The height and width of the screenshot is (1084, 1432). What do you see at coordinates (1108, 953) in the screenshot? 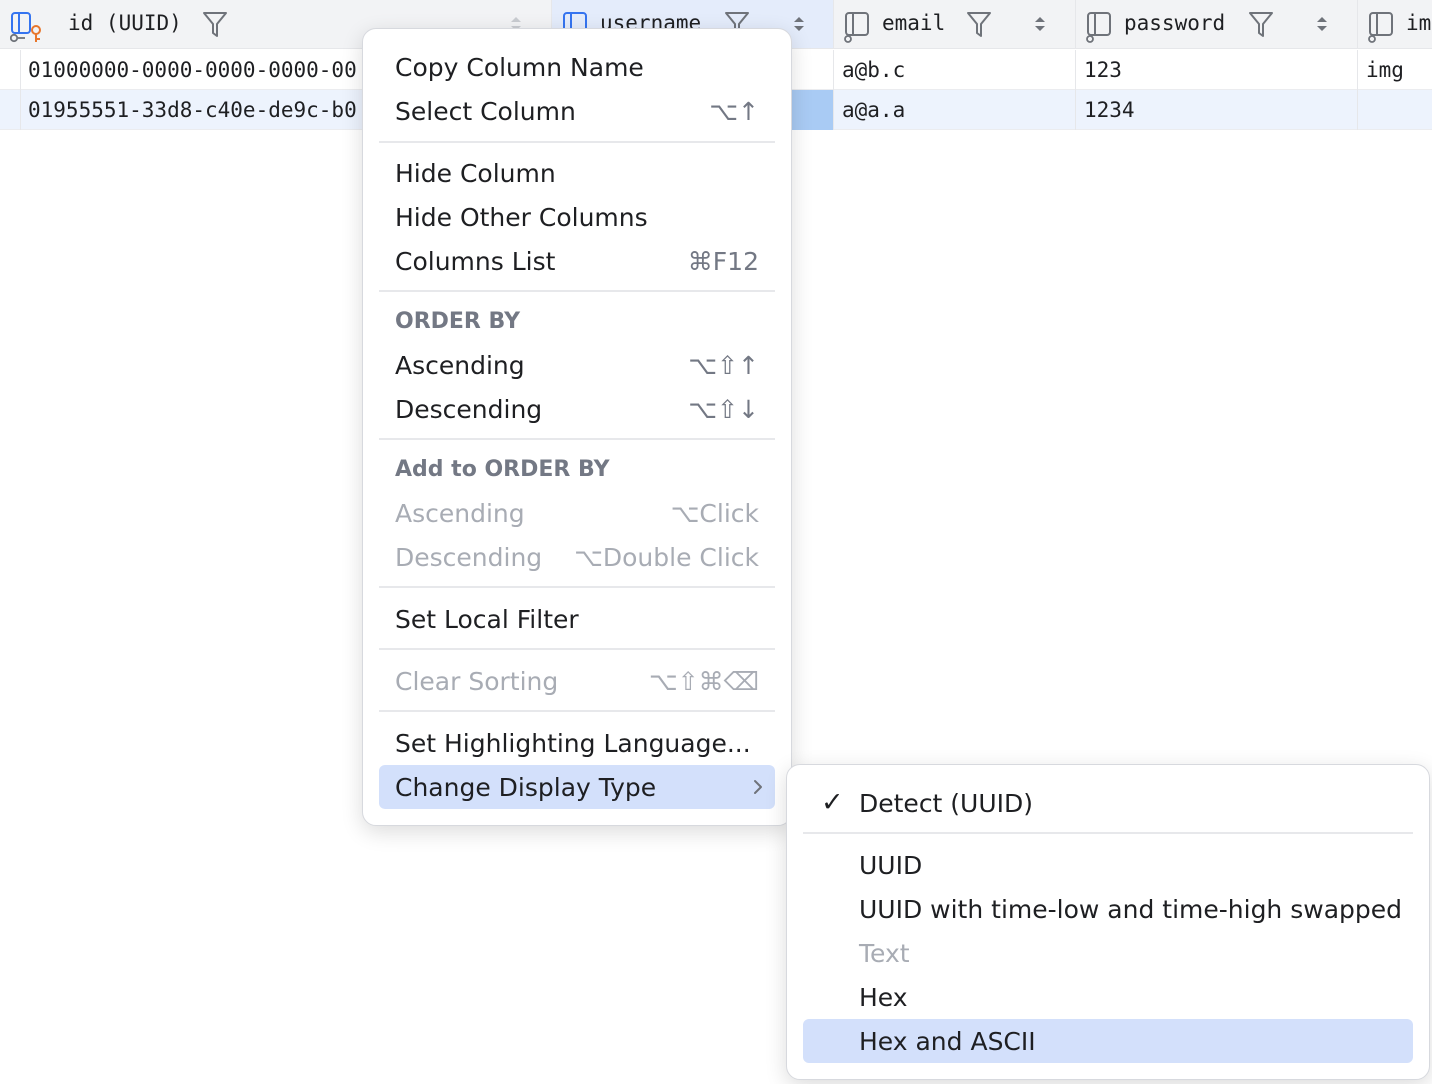
I see `submenu-item-text: Text` at bounding box center [1108, 953].